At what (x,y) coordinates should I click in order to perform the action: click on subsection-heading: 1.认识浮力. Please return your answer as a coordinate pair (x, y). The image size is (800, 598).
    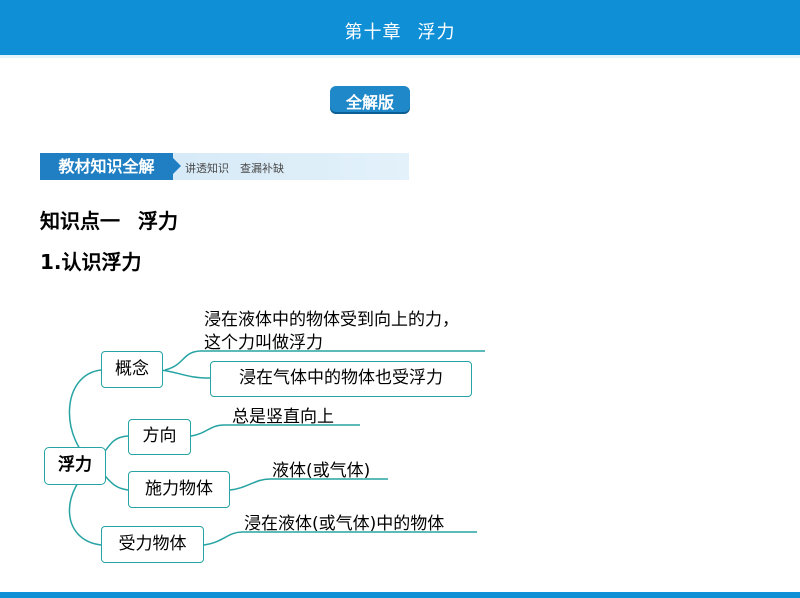
    Looking at the image, I should click on (91, 262).